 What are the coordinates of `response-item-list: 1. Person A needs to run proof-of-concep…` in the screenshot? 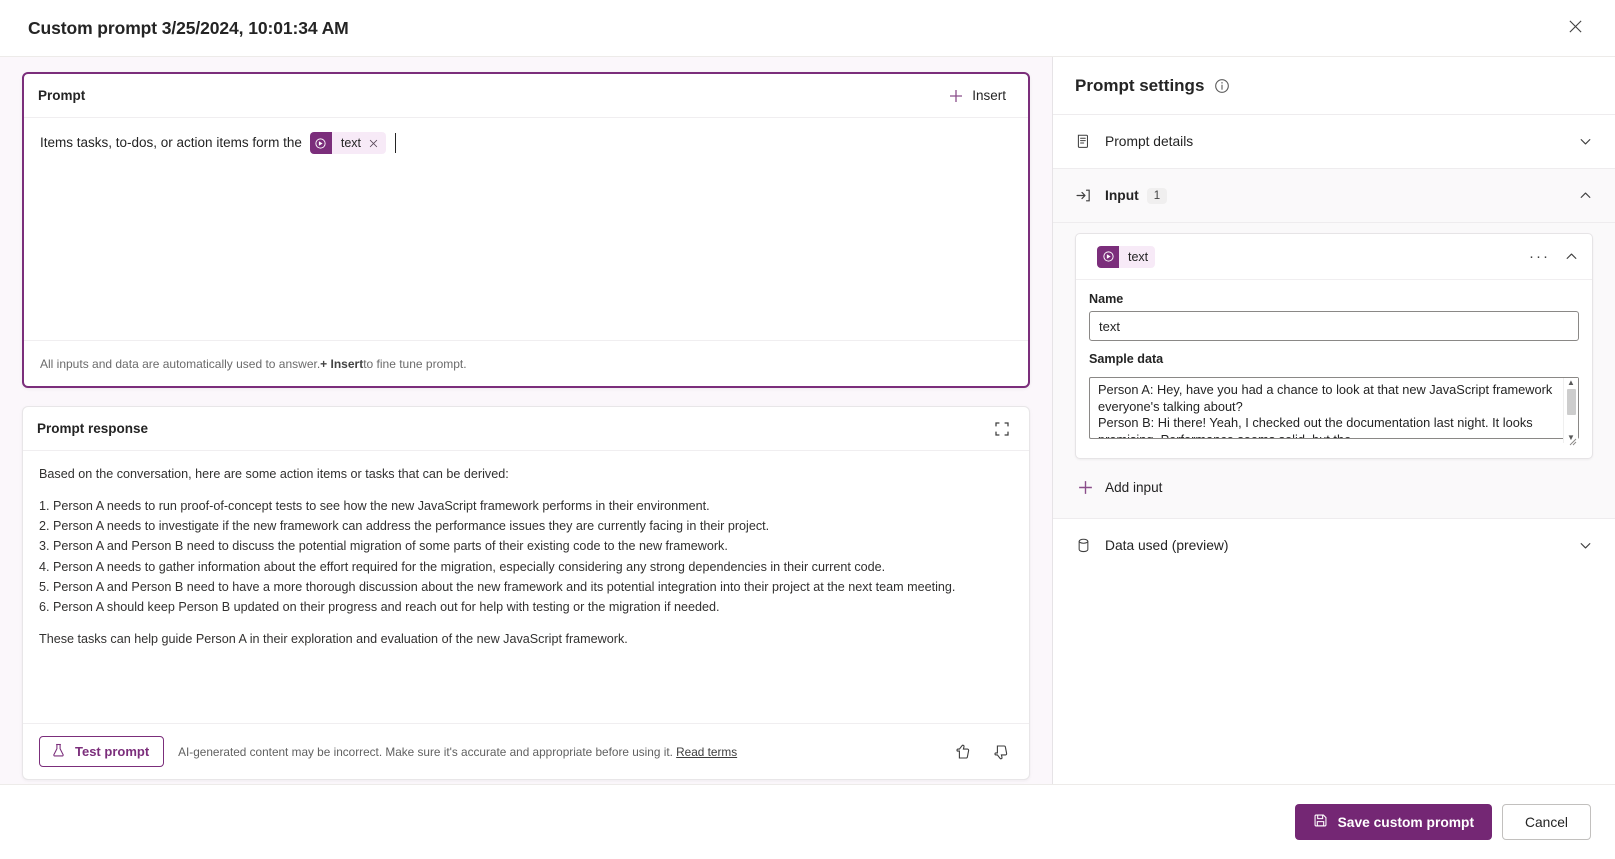 It's located at (526, 557).